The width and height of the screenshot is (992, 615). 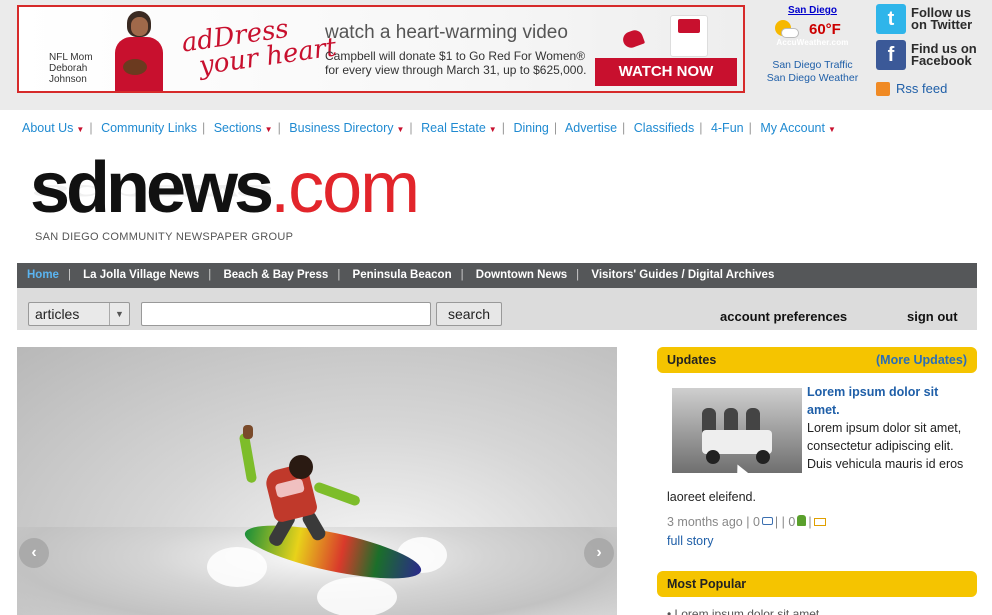 I want to click on sign-out-link: sign out, so click(x=932, y=316).